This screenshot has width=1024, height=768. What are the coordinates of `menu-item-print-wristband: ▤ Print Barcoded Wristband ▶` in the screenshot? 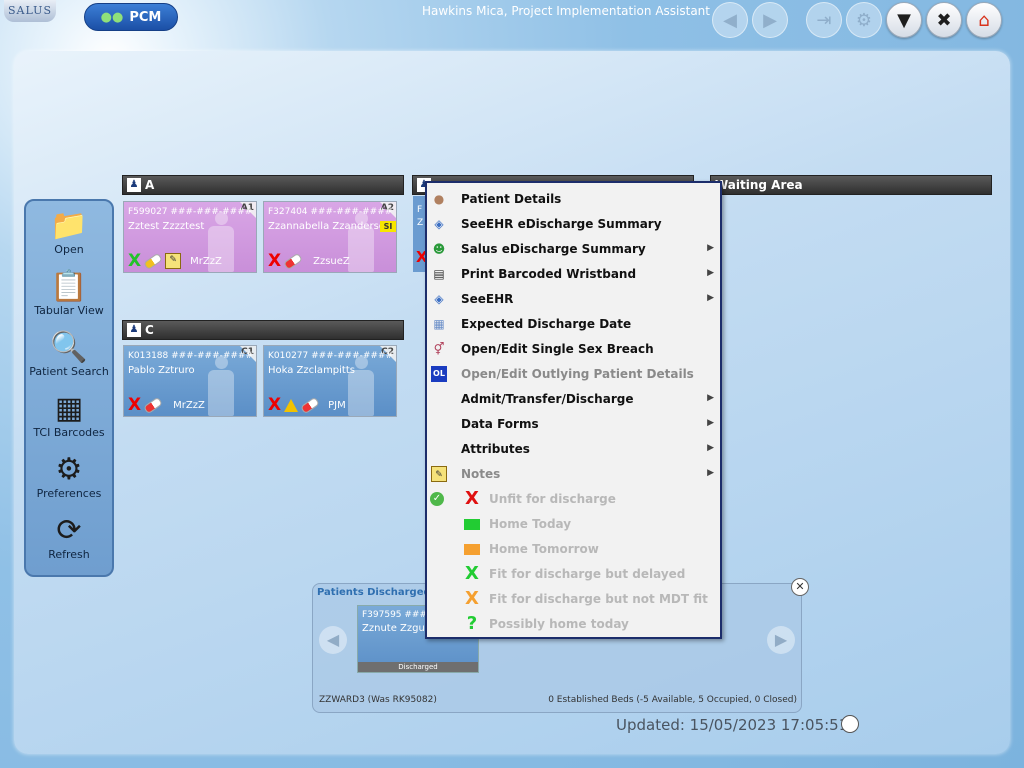 It's located at (573, 274).